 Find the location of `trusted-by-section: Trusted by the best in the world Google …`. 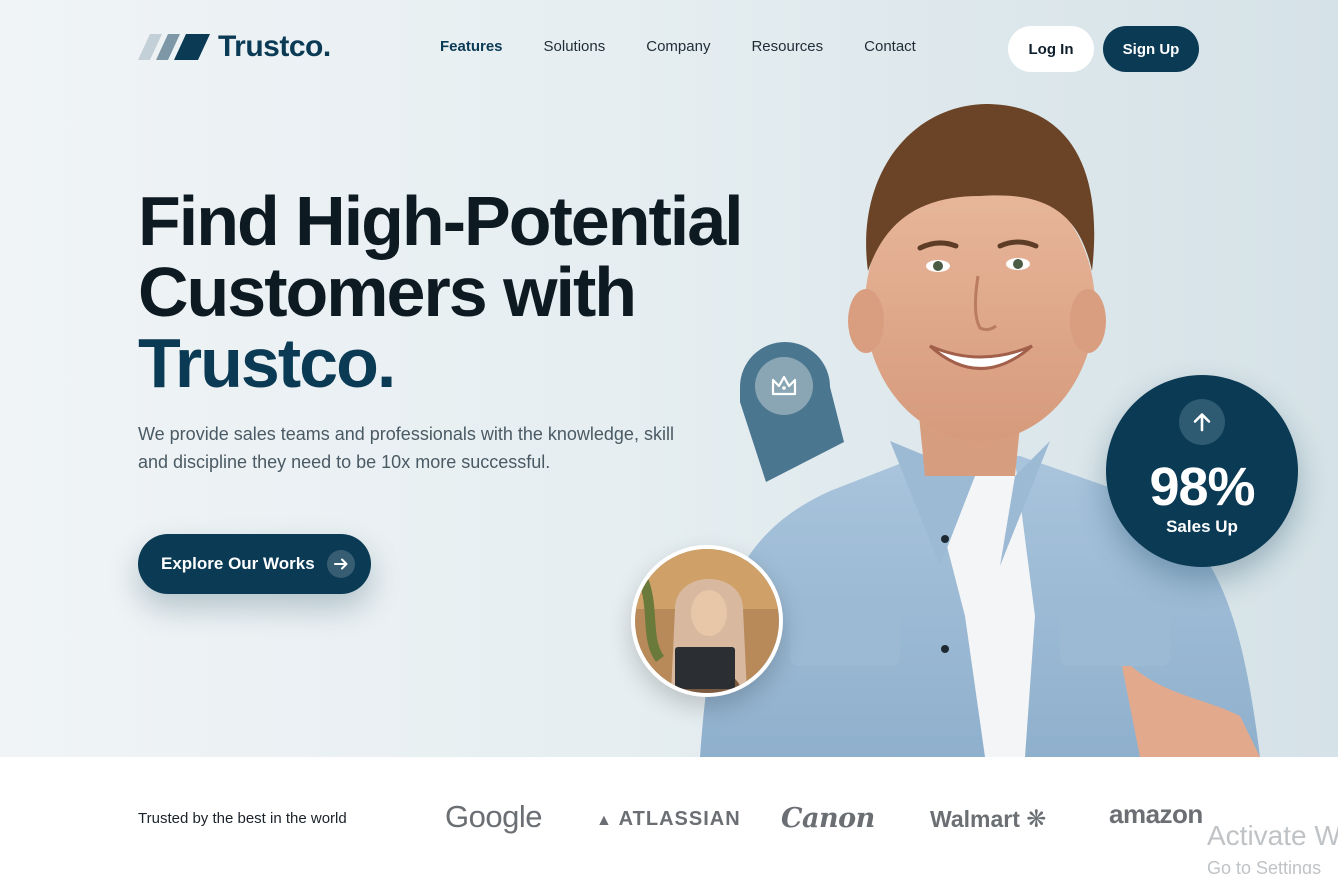

trusted-by-section: Trusted by the best in the world Google … is located at coordinates (669, 815).